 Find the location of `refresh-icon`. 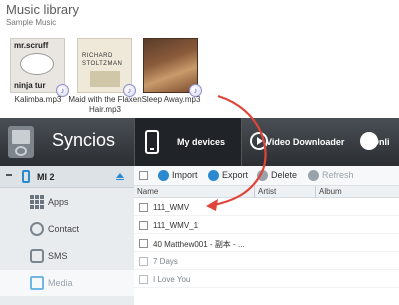

refresh-icon is located at coordinates (313, 175).